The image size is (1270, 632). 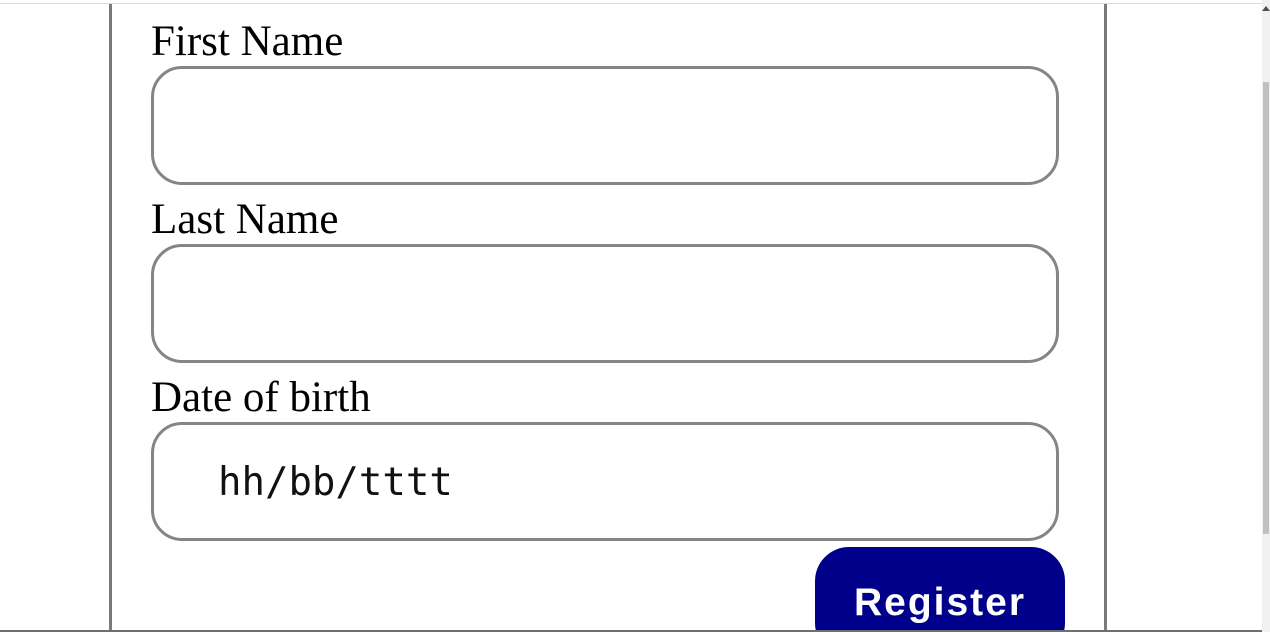 I want to click on scrollbar-thumb, so click(x=1266, y=308).